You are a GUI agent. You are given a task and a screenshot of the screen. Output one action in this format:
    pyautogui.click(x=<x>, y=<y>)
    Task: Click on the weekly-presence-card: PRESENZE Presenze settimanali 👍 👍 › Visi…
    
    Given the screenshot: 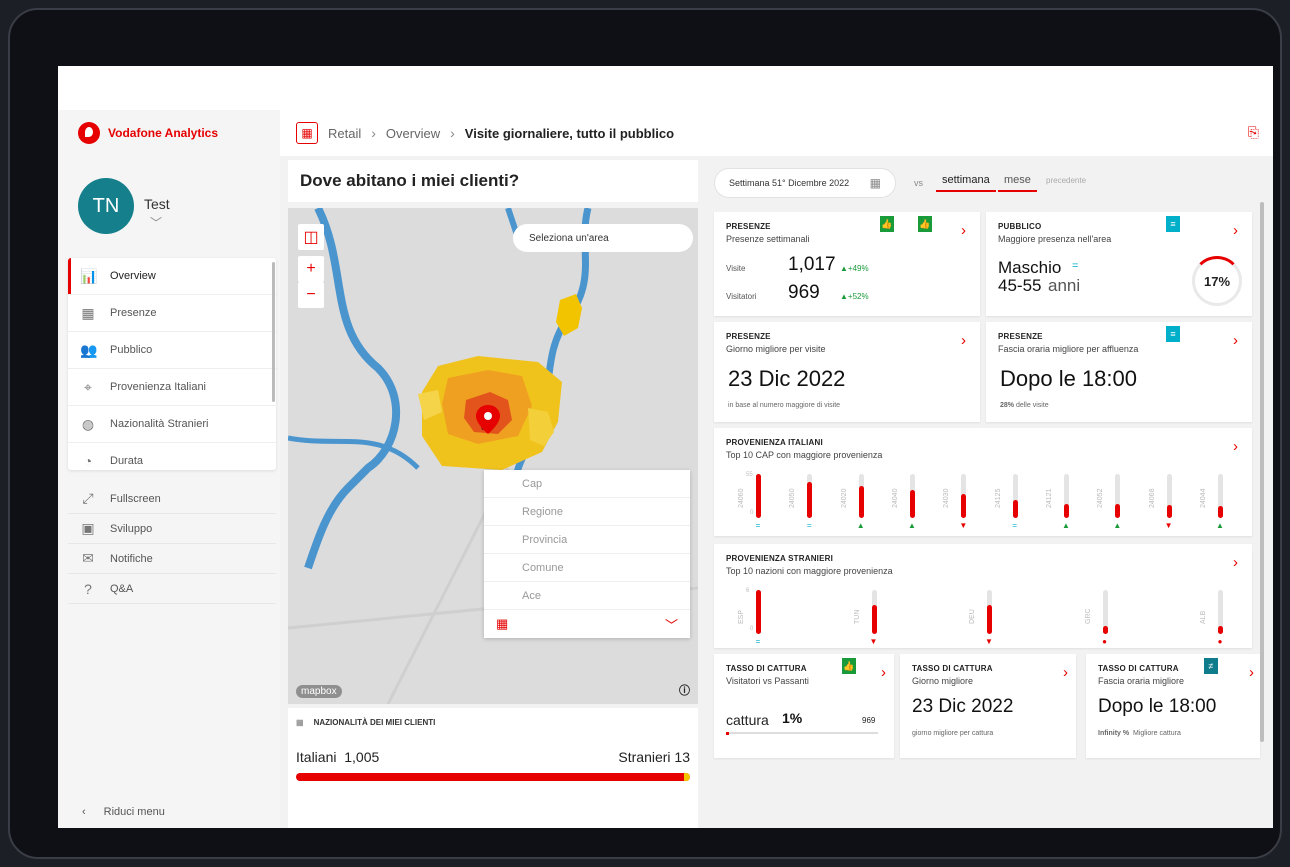 What is the action you would take?
    pyautogui.click(x=847, y=264)
    